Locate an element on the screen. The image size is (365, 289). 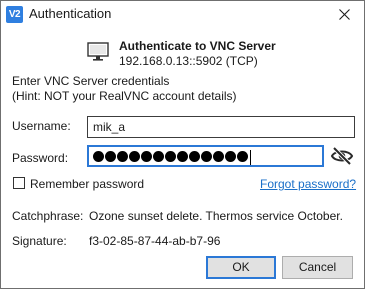
catchphrase-label: Catchphrase: is located at coordinates (48, 216).